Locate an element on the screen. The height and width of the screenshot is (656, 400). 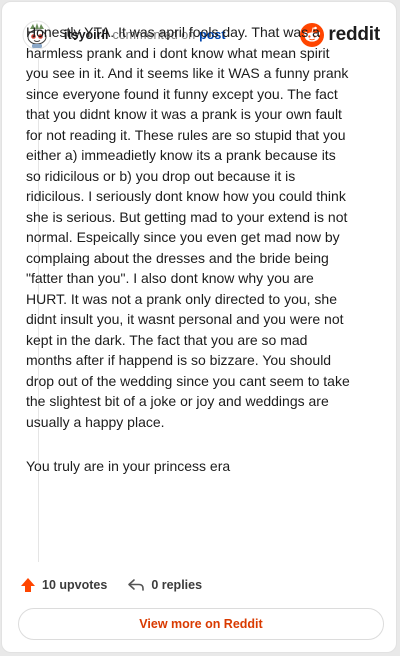
reply-arrow-icon is located at coordinates (136, 585).